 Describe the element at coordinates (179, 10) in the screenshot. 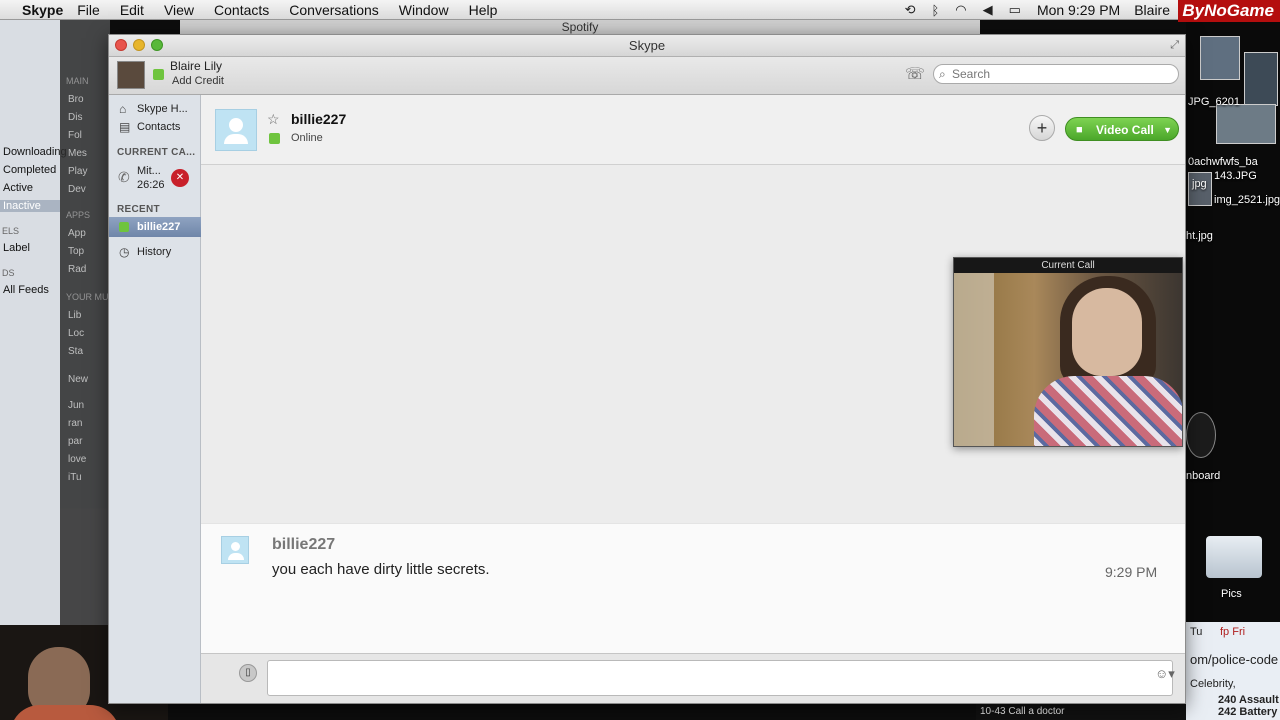

I see `menu-view: View` at that location.